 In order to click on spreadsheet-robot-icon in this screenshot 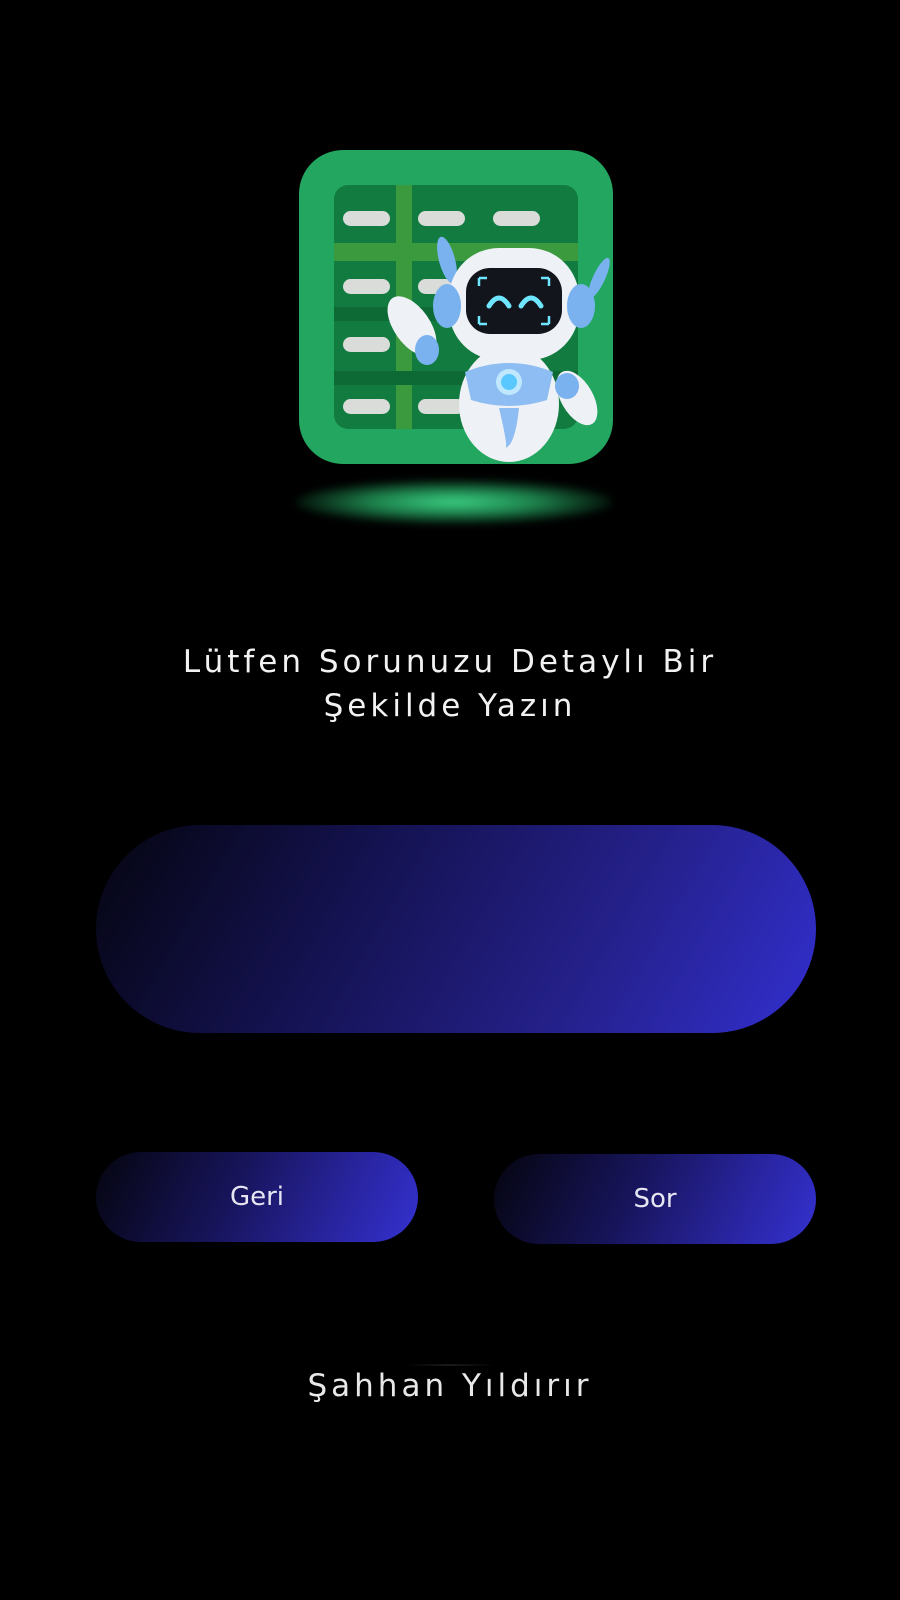, I will do `click(456, 307)`.